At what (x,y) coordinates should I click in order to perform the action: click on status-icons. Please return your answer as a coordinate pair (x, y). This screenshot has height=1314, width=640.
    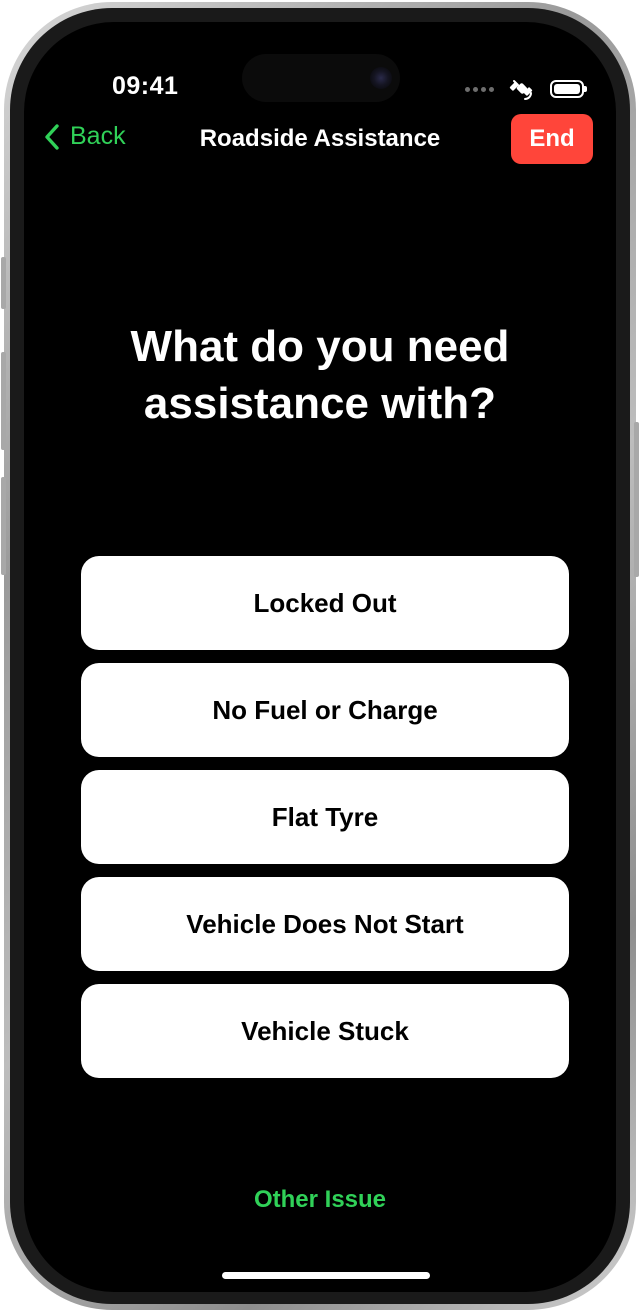
    Looking at the image, I should click on (526, 89).